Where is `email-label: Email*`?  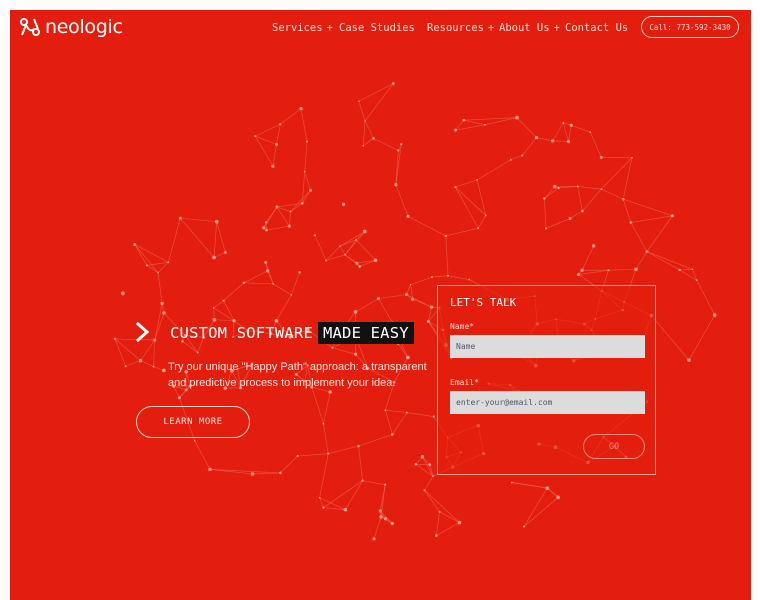 email-label: Email* is located at coordinates (464, 382).